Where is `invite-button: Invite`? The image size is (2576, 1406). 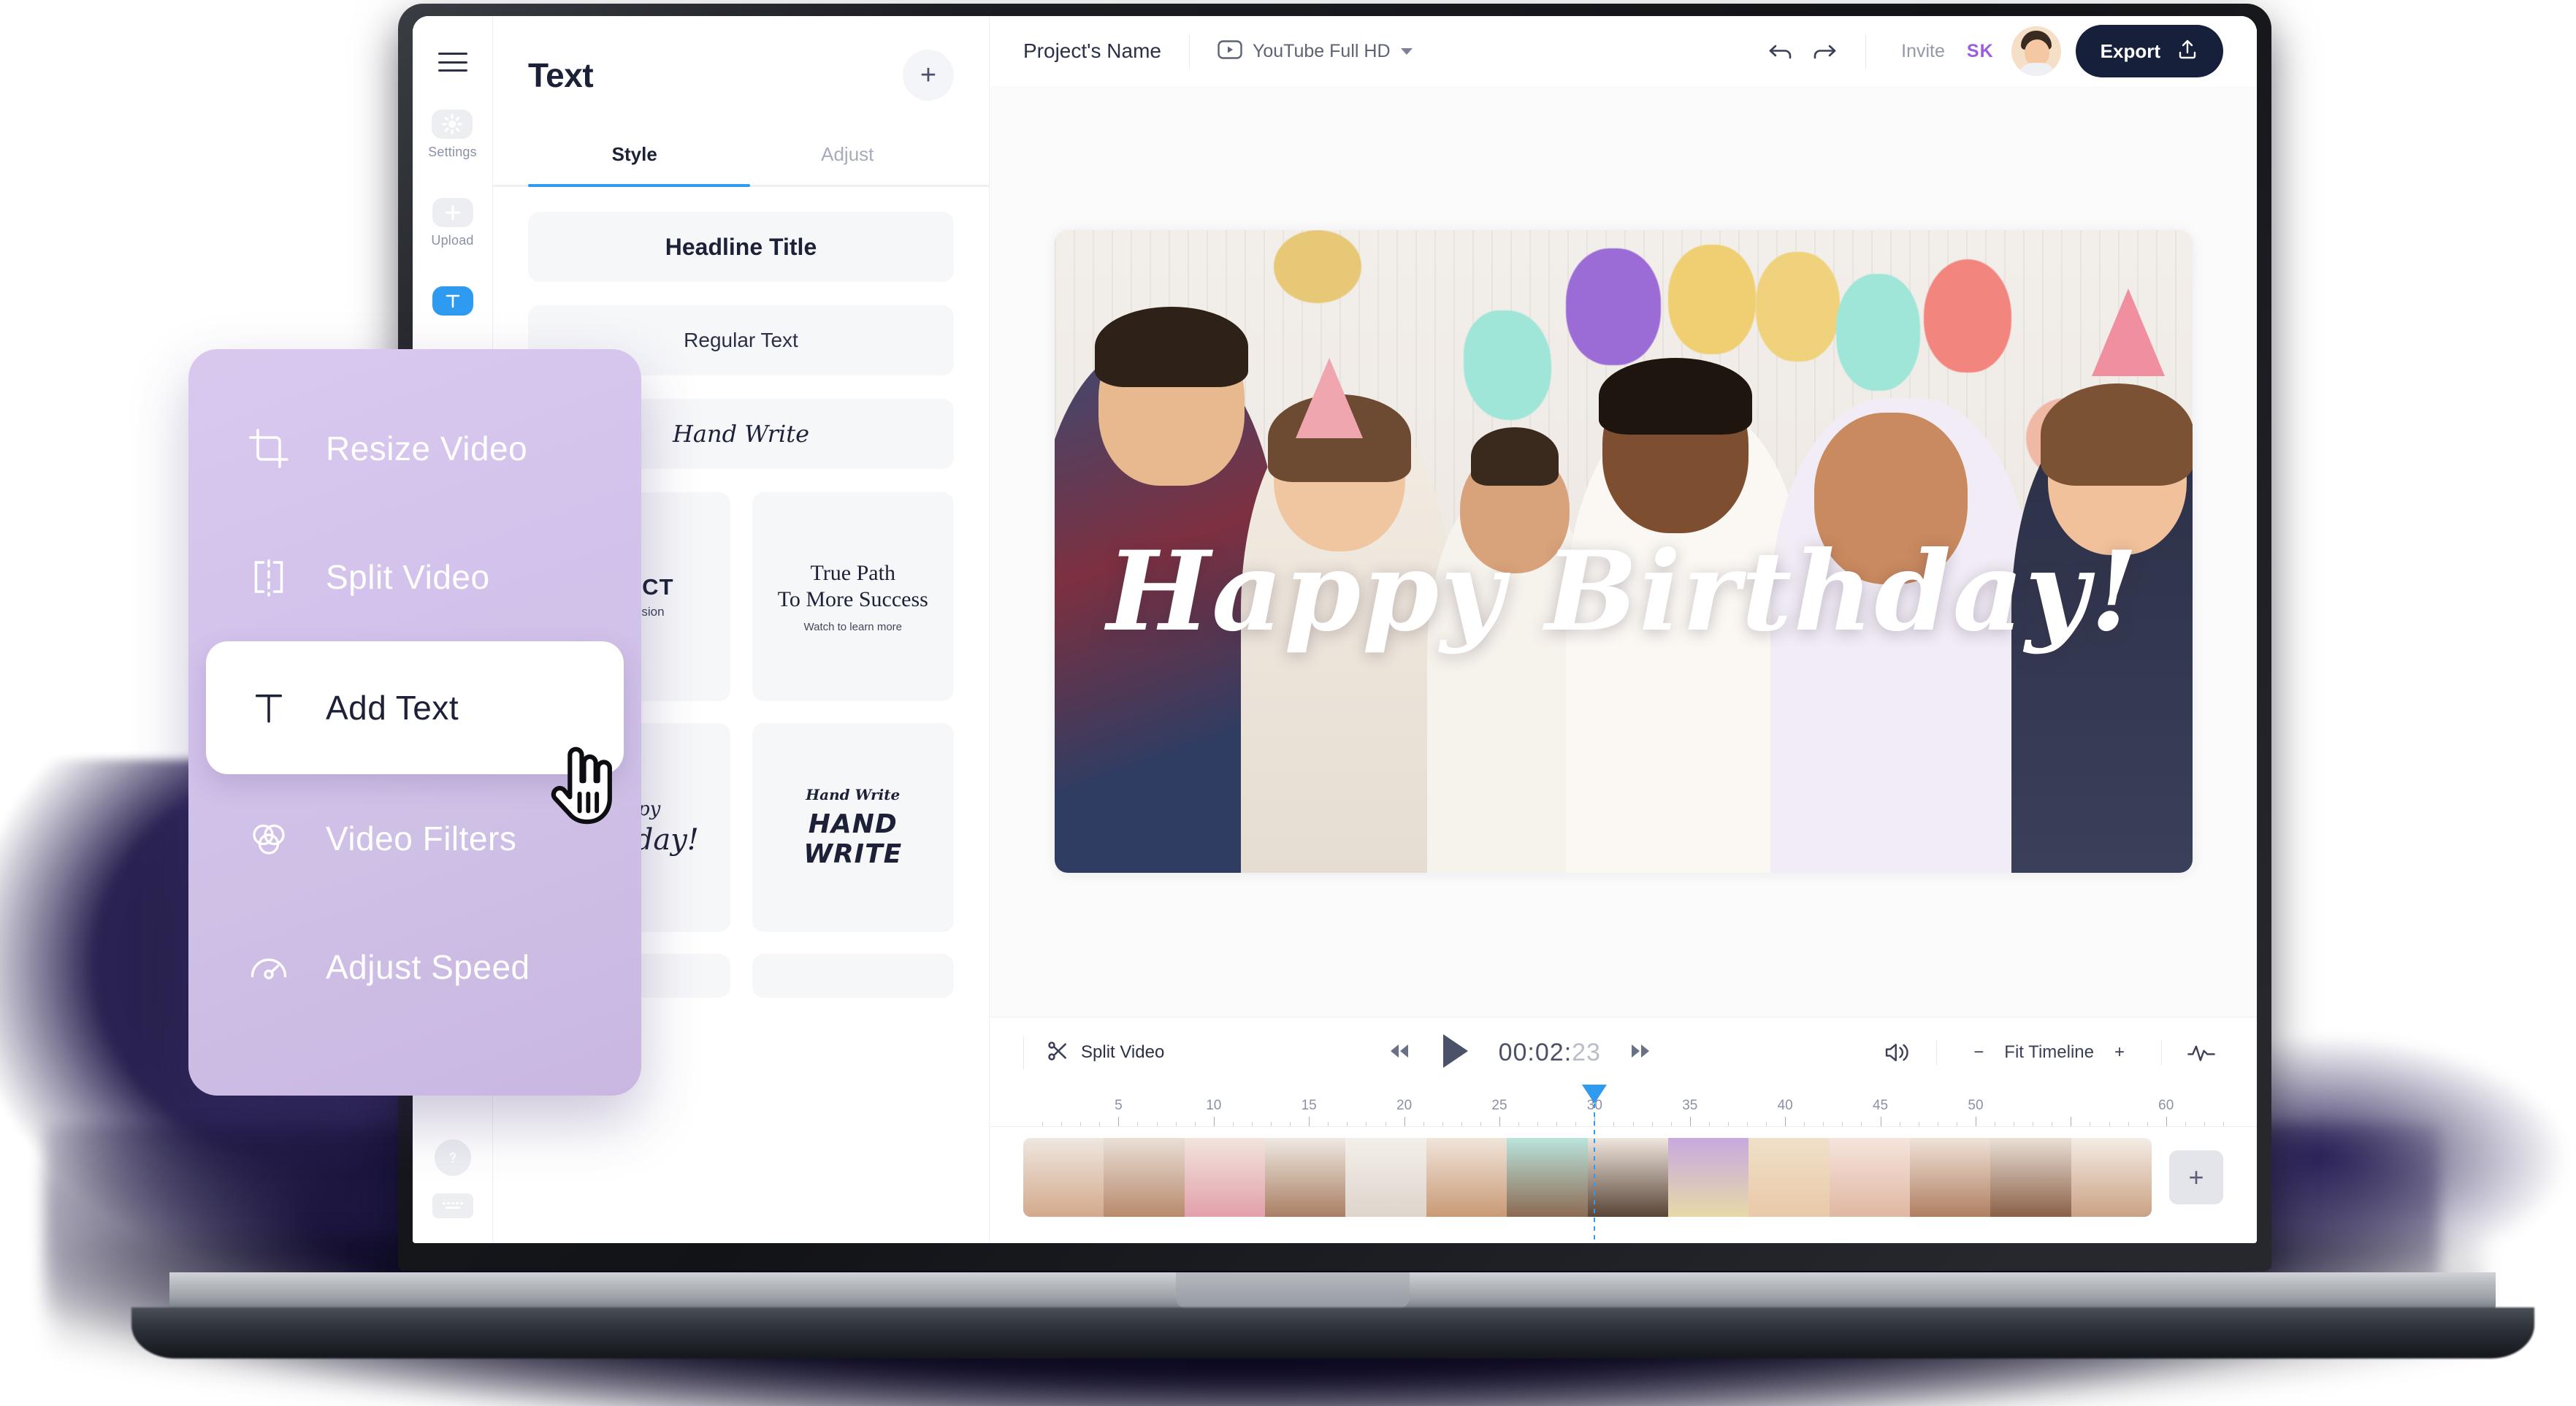 invite-button: Invite is located at coordinates (1923, 51).